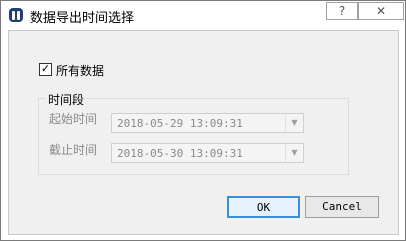 The width and height of the screenshot is (406, 241). I want to click on start-time-label: 起始时间, so click(73, 119).